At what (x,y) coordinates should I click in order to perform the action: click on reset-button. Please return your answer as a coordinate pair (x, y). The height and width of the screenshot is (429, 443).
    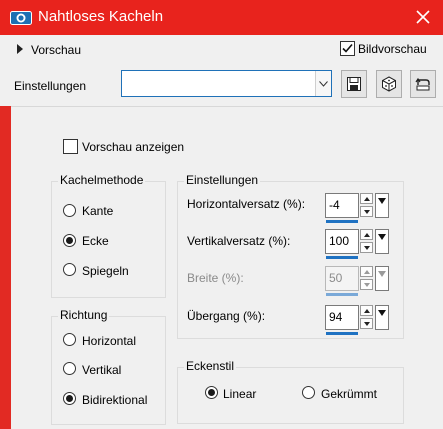
    Looking at the image, I should click on (423, 84).